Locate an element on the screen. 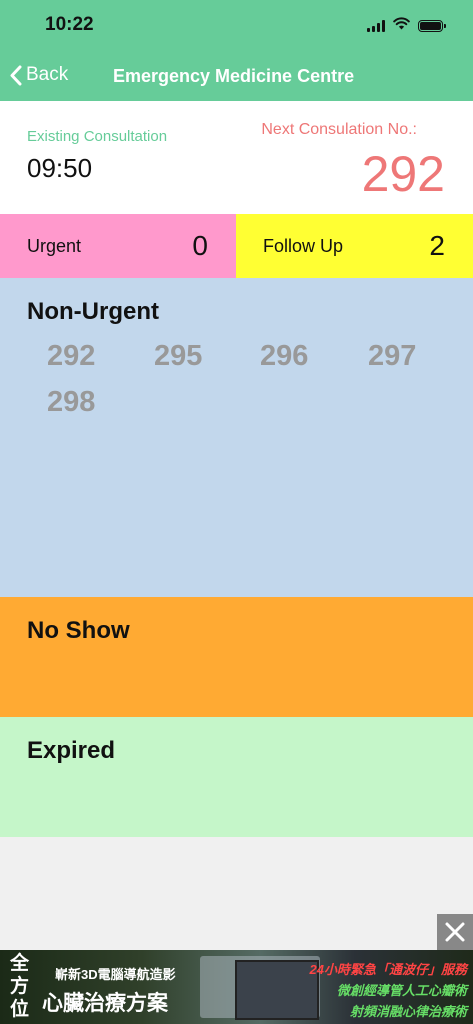 This screenshot has height=1024, width=473. page-title: Emergency Medicine Centre is located at coordinates (234, 76).